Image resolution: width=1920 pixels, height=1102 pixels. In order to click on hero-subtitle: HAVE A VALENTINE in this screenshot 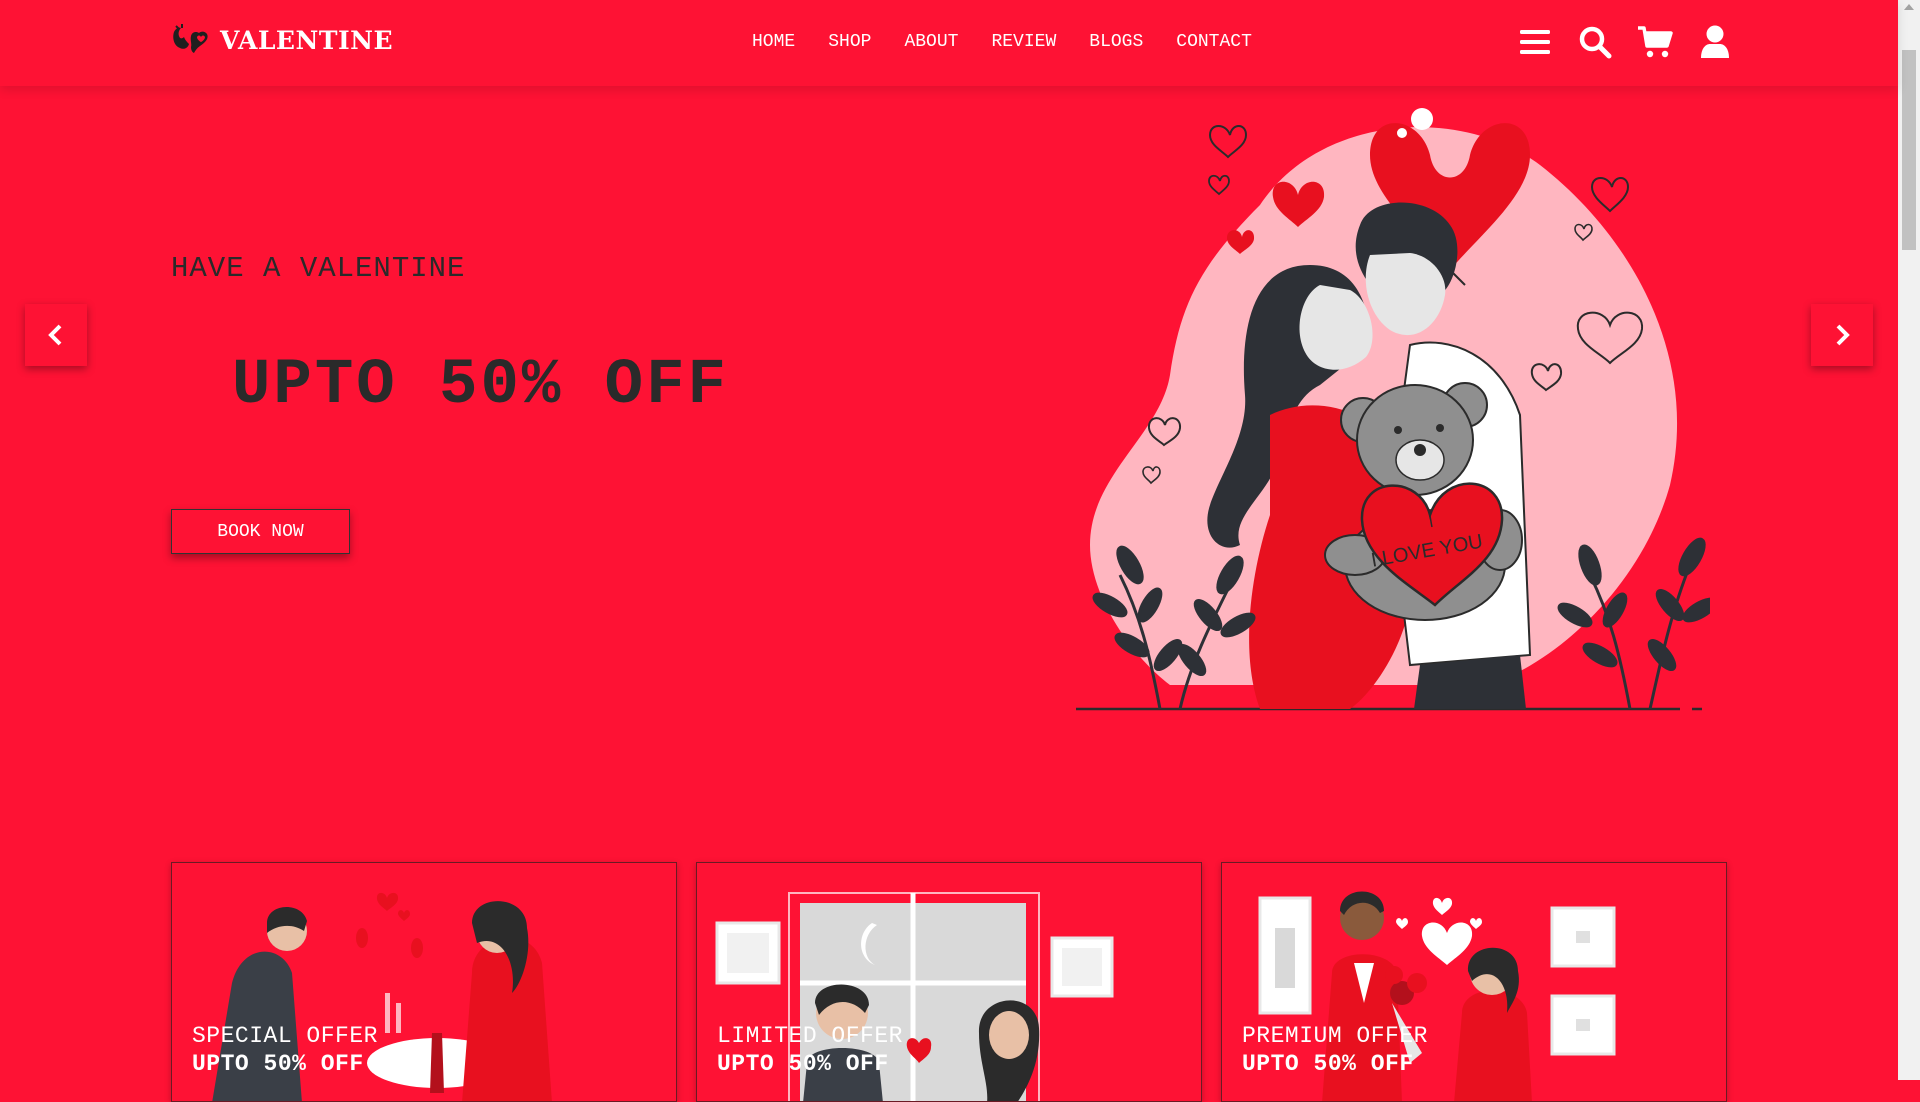, I will do `click(318, 268)`.